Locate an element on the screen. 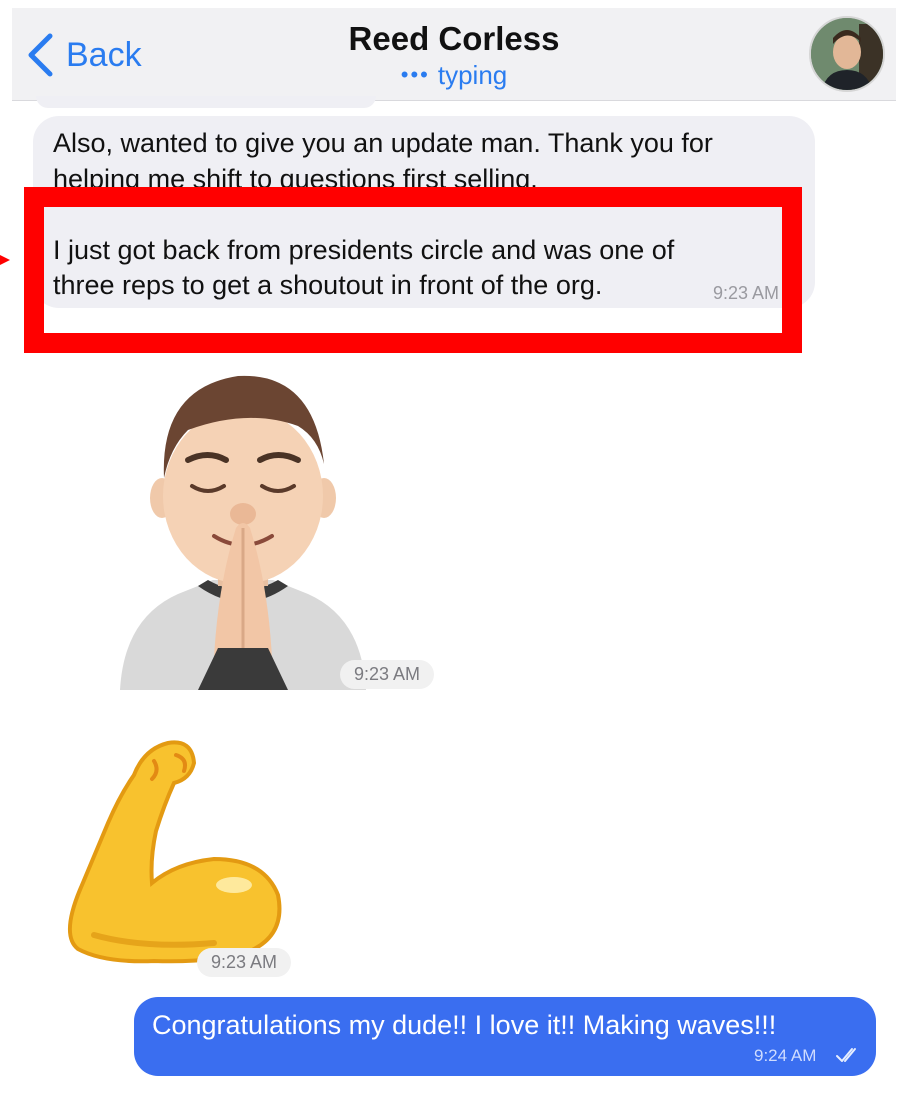 This screenshot has height=1094, width=908. double-check-icon is located at coordinates (846, 1055).